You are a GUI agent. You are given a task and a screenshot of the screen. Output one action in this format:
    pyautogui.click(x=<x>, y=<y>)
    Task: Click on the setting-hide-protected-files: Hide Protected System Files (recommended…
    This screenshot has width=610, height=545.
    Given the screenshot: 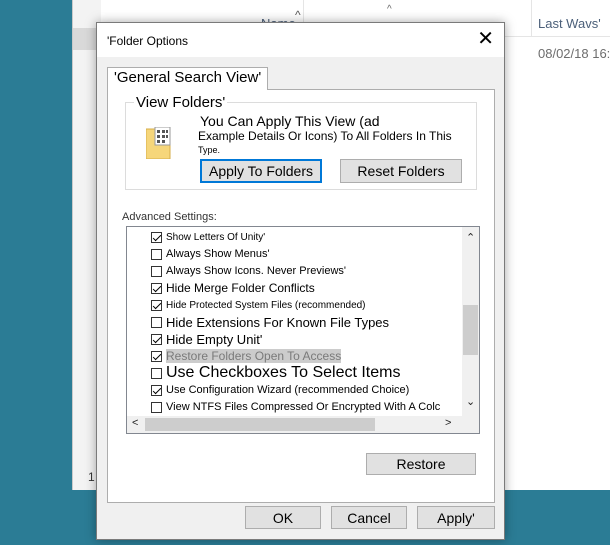 What is the action you would take?
    pyautogui.click(x=258, y=305)
    